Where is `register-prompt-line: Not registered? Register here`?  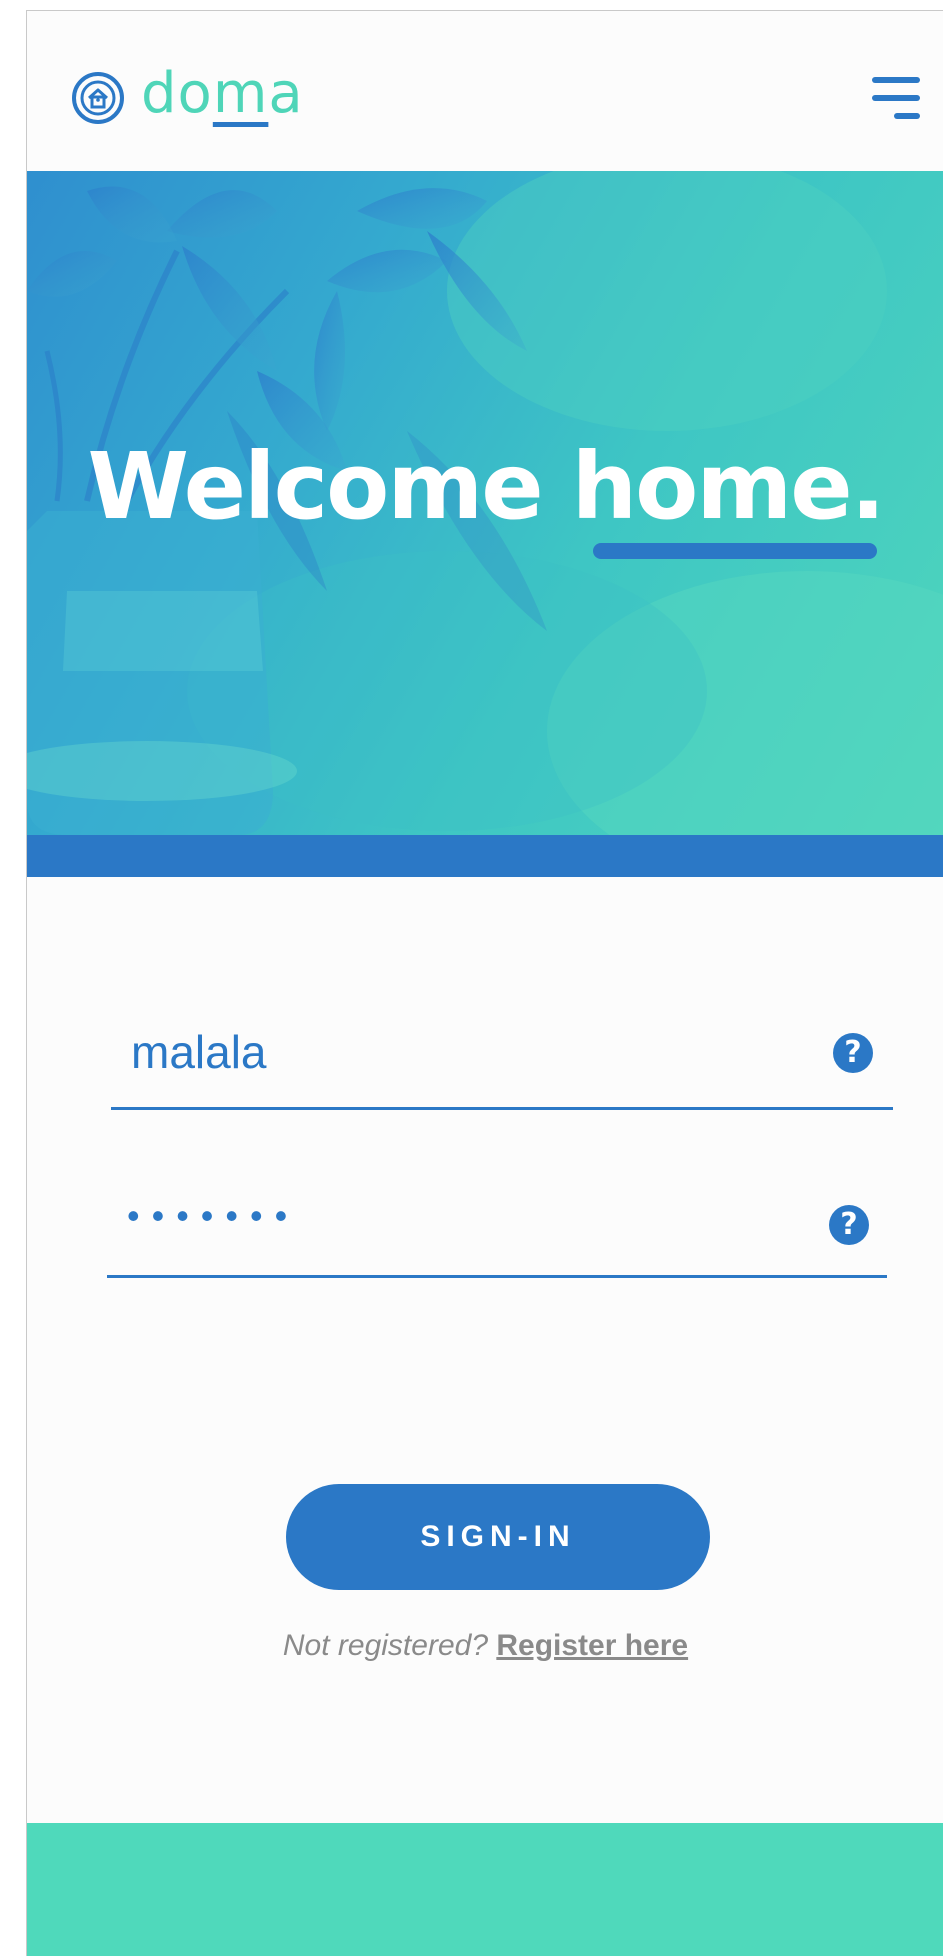
register-prompt-line: Not registered? Register here is located at coordinates (485, 1646).